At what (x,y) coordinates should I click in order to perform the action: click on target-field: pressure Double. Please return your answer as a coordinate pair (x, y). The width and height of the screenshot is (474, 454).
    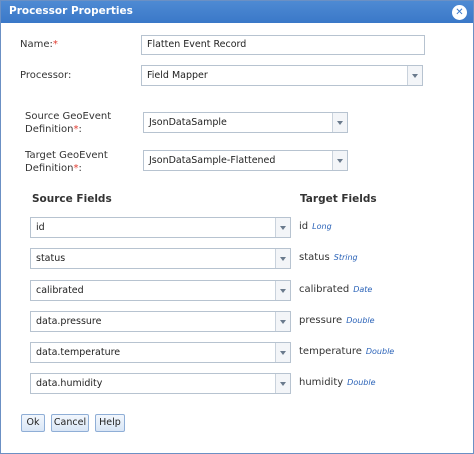
    Looking at the image, I should click on (337, 320).